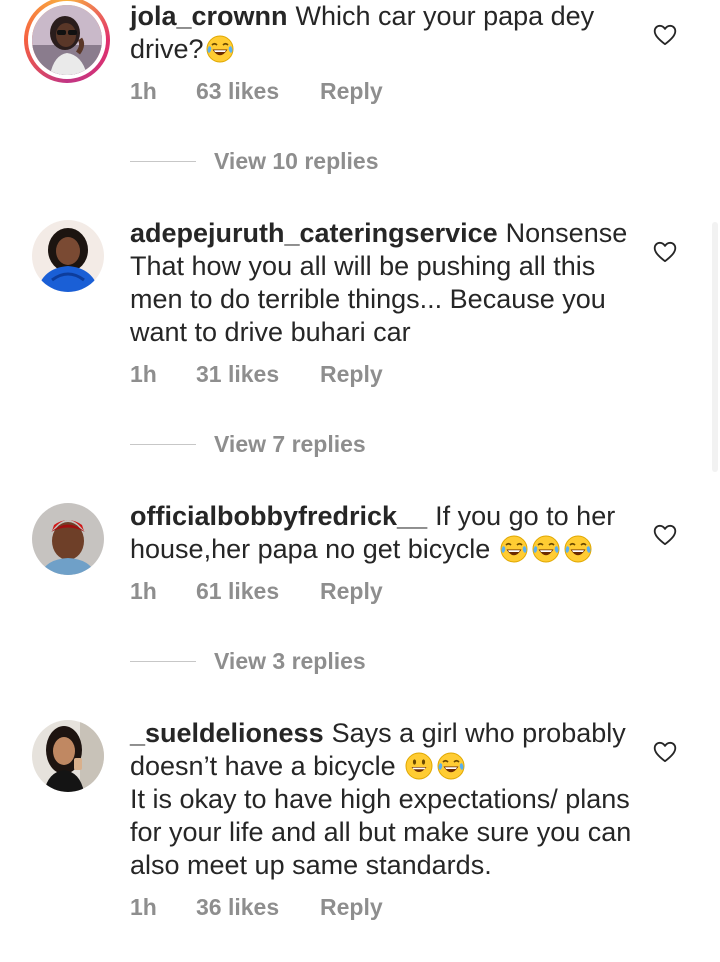 This screenshot has height=962, width=720. I want to click on comment-likes: 31 likes, so click(258, 374).